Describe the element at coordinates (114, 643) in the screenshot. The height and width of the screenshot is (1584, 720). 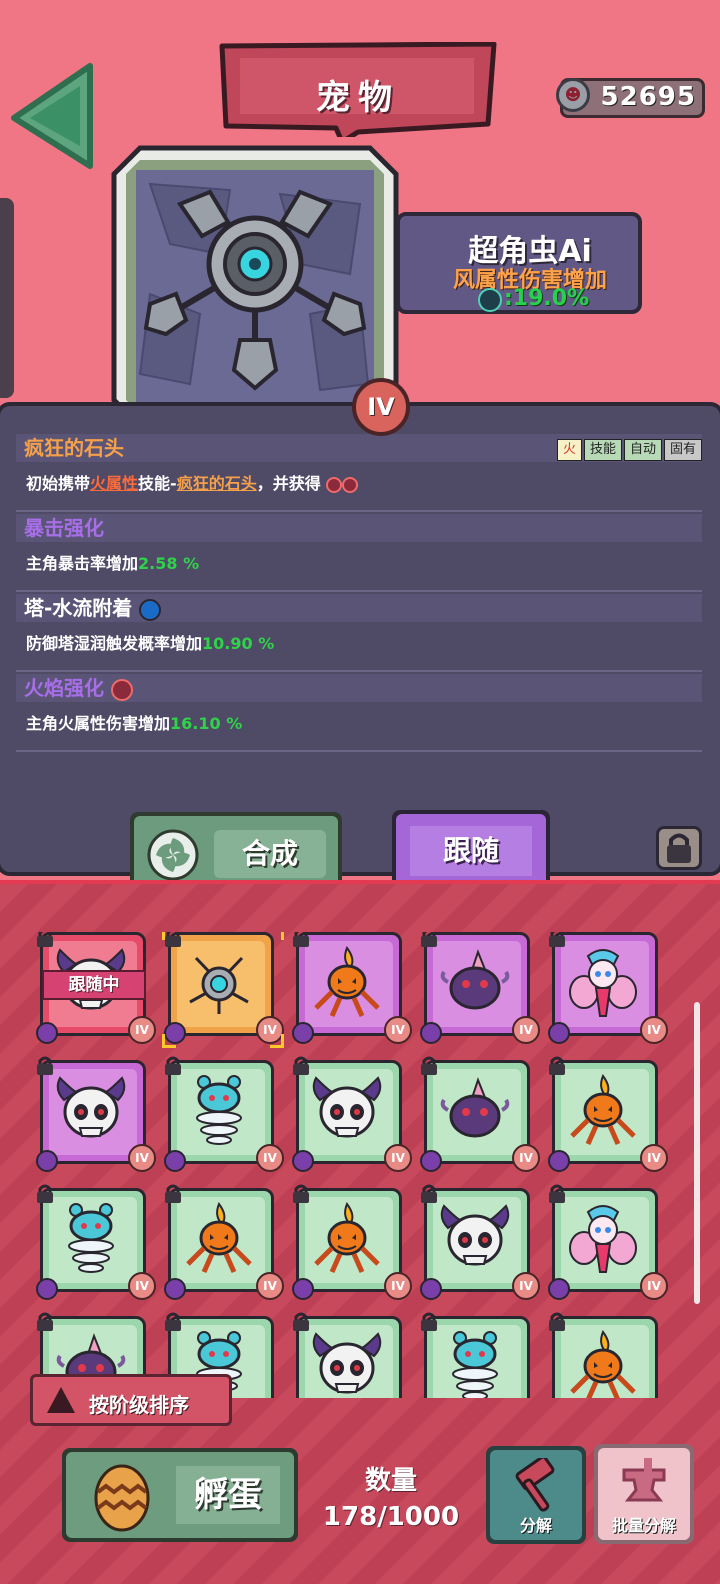
I see `desc-text: 防御塔湿润触发概率增加` at that location.